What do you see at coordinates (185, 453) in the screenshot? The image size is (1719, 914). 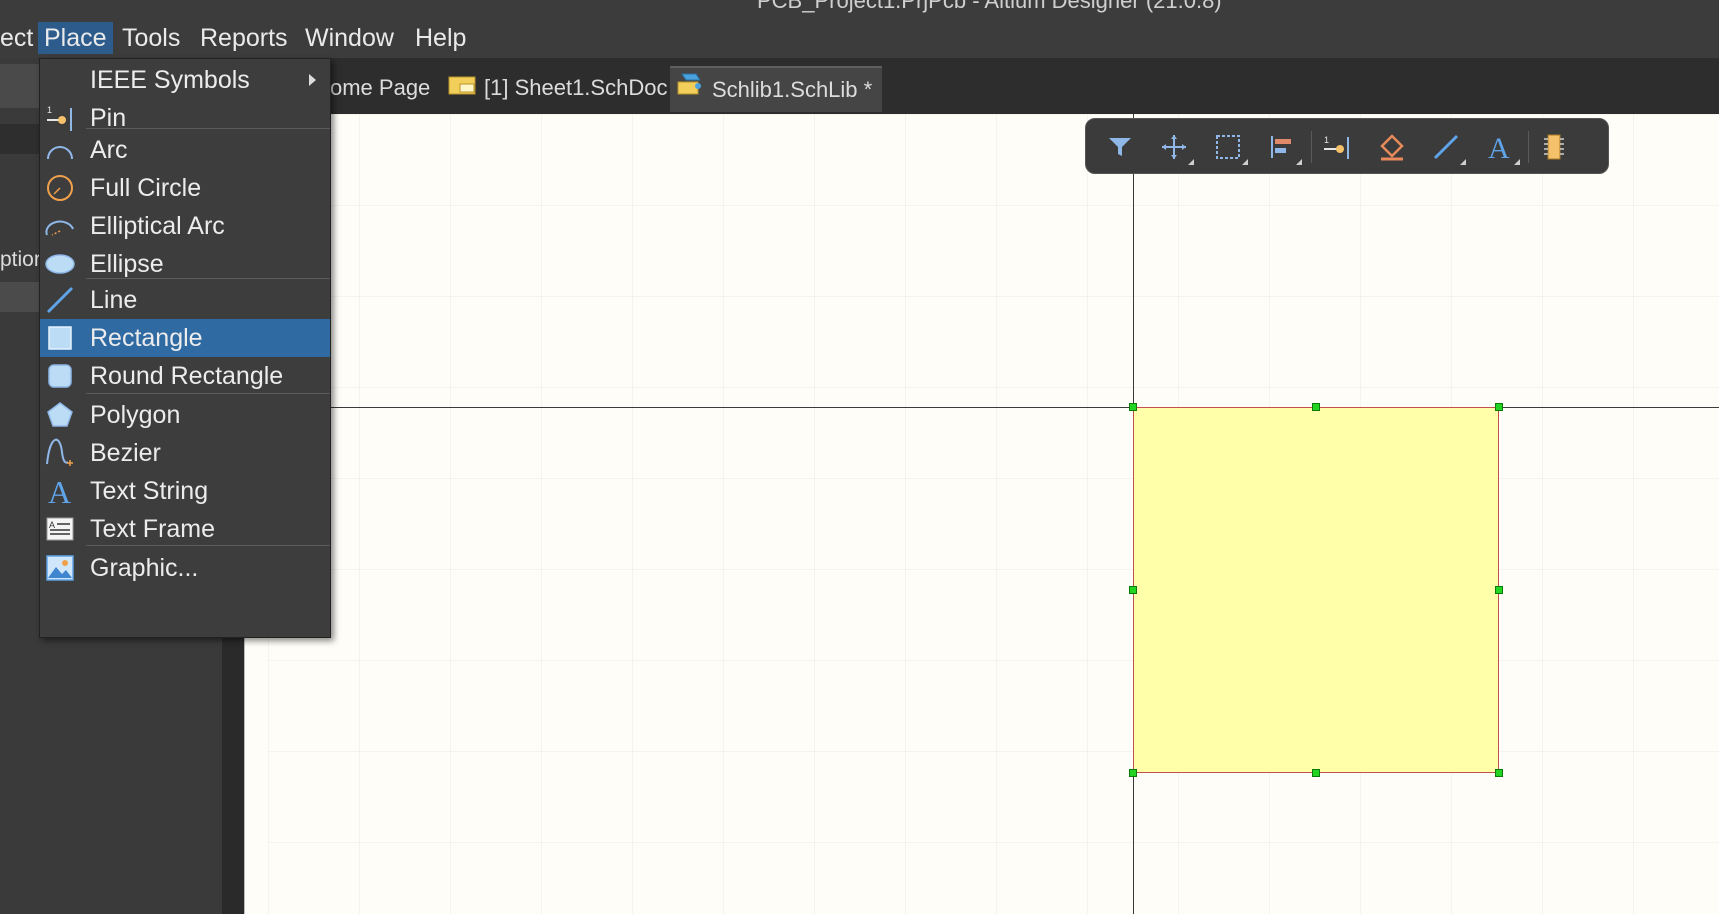 I see `menu-item-bezier: Bezier` at bounding box center [185, 453].